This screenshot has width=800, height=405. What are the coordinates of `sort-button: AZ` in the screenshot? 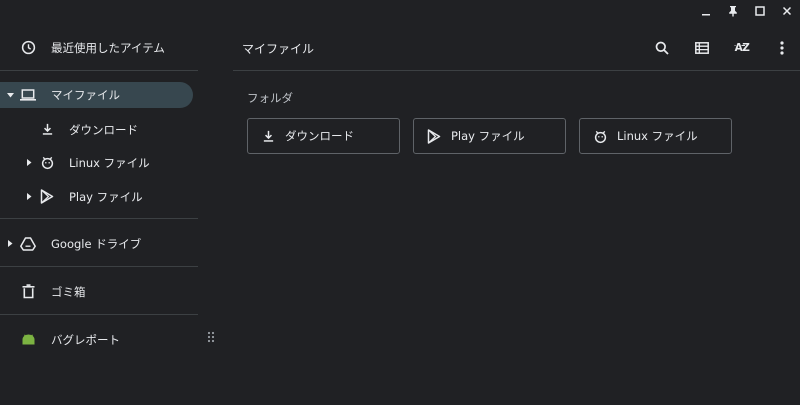 It's located at (742, 48).